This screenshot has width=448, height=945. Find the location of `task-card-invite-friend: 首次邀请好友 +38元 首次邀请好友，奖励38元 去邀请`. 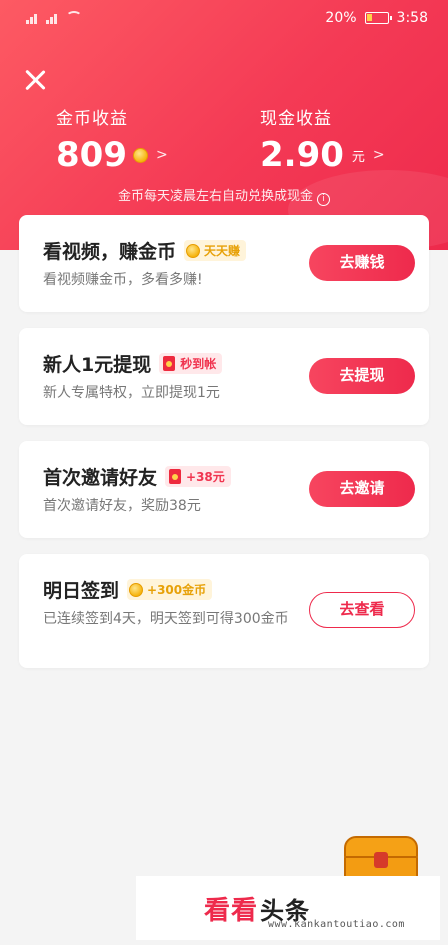

task-card-invite-friend: 首次邀请好友 +38元 首次邀请好友，奖励38元 去邀请 is located at coordinates (224, 489).